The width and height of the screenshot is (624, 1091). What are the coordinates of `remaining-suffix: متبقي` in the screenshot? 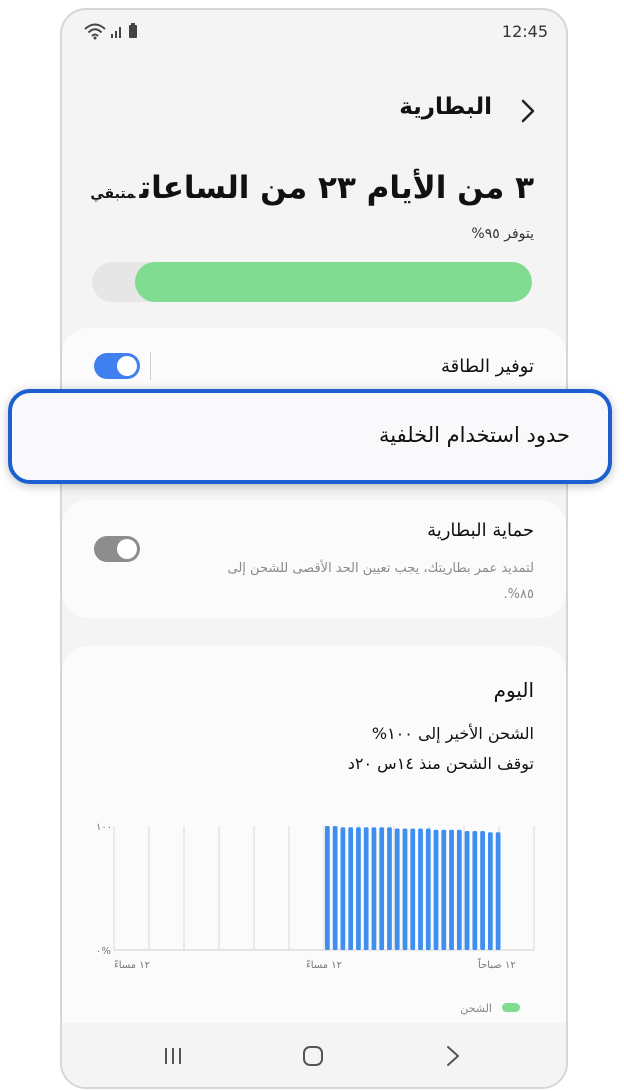 It's located at (113, 194).